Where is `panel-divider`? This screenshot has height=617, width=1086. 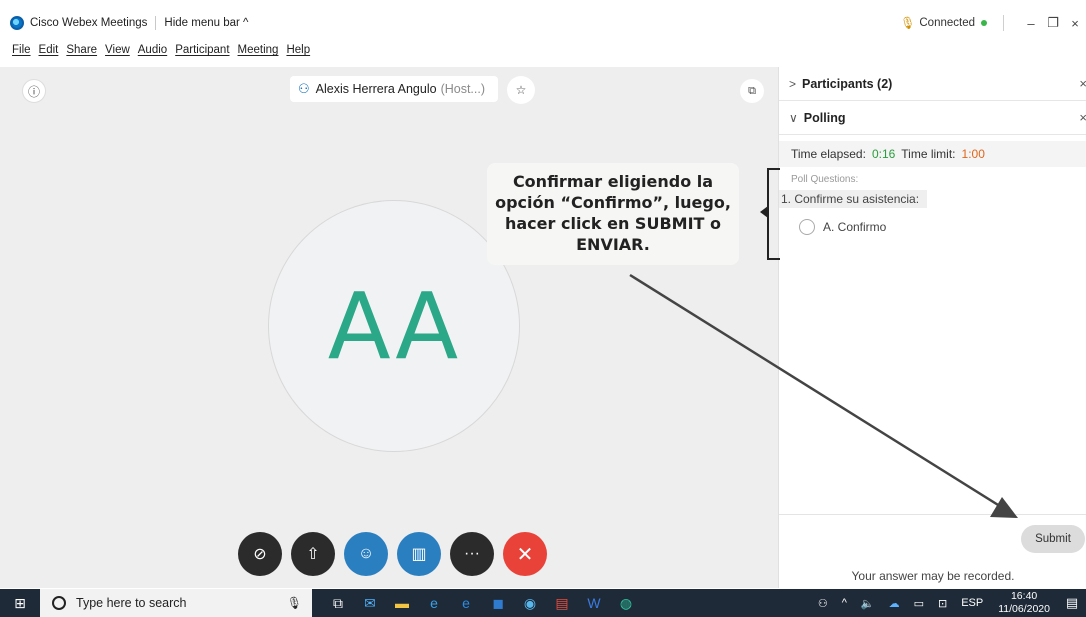
panel-divider is located at coordinates (932, 514).